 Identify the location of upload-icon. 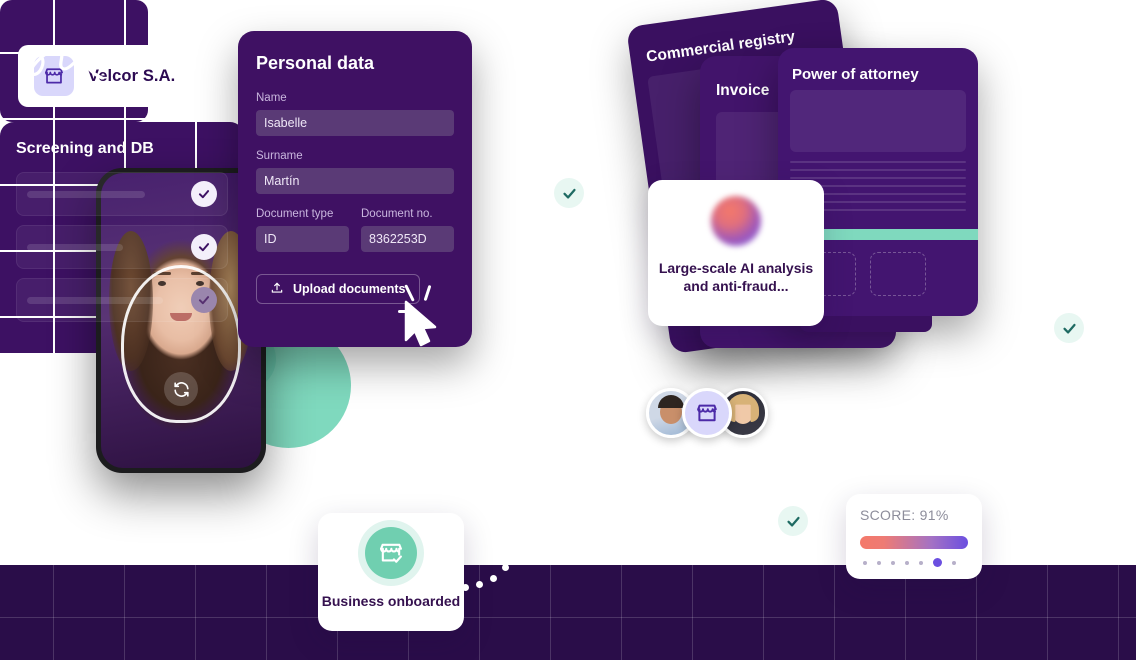
(277, 289).